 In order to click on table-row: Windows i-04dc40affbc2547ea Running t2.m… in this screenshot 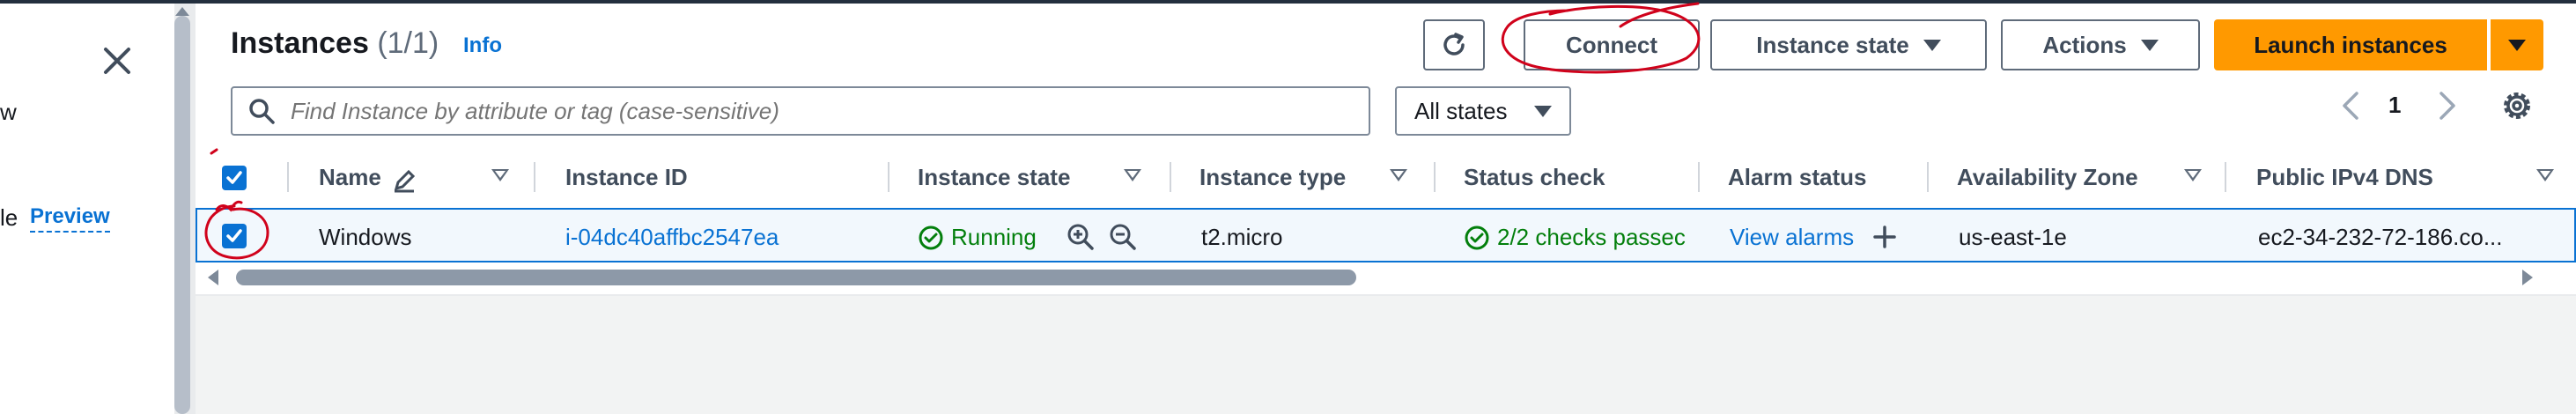, I will do `click(1386, 235)`.